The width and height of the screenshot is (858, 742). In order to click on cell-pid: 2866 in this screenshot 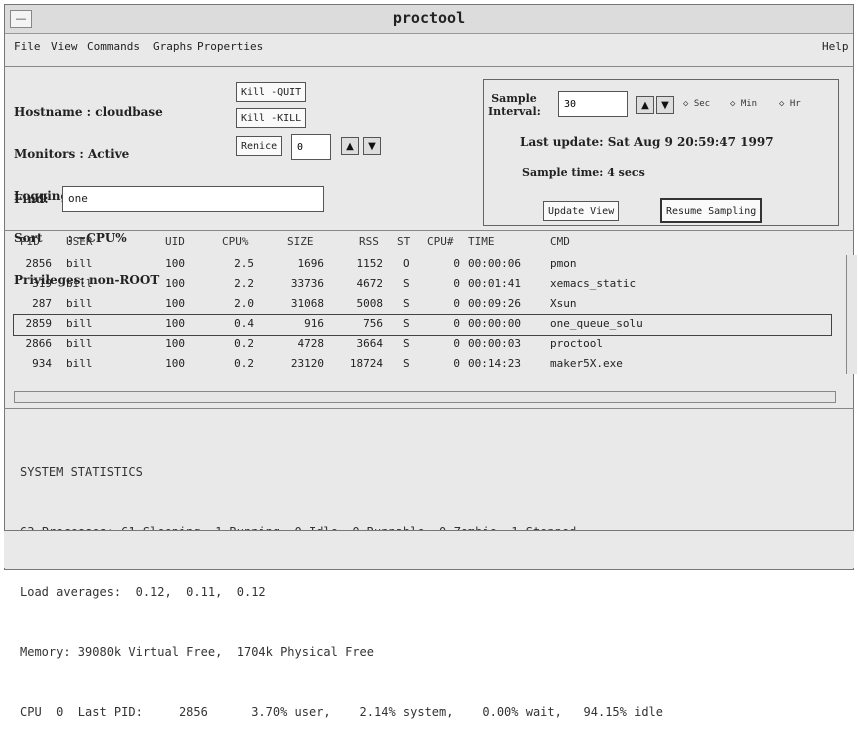, I will do `click(39, 343)`.